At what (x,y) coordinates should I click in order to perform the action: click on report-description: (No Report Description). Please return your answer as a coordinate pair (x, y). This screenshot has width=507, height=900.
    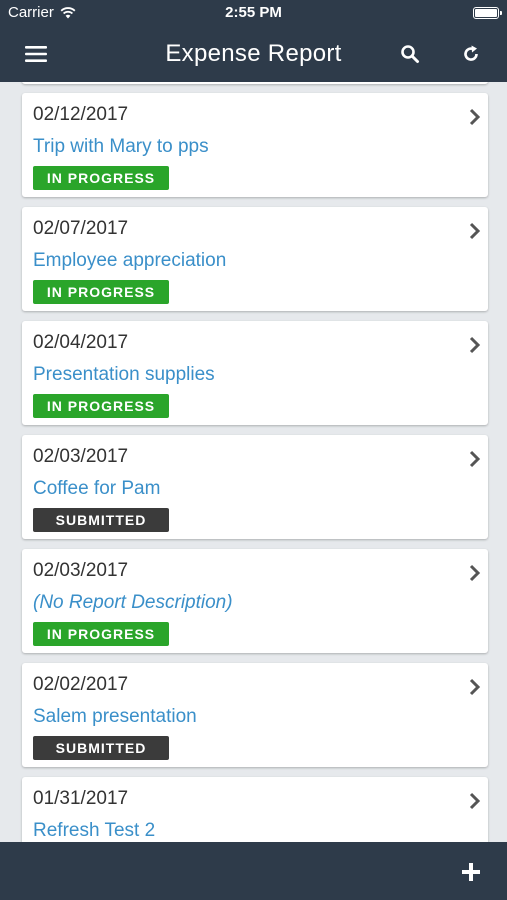
    Looking at the image, I should click on (133, 603).